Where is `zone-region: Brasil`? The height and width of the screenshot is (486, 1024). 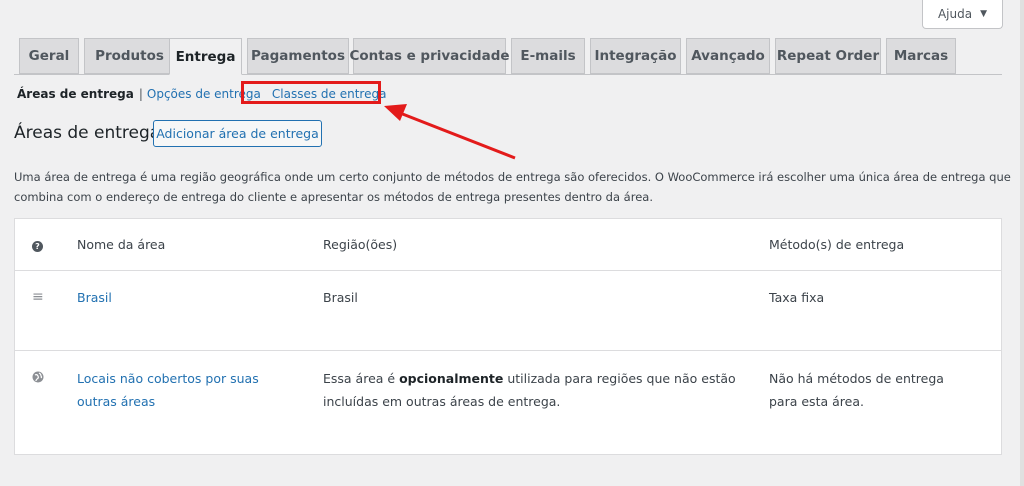
zone-region: Brasil is located at coordinates (340, 297).